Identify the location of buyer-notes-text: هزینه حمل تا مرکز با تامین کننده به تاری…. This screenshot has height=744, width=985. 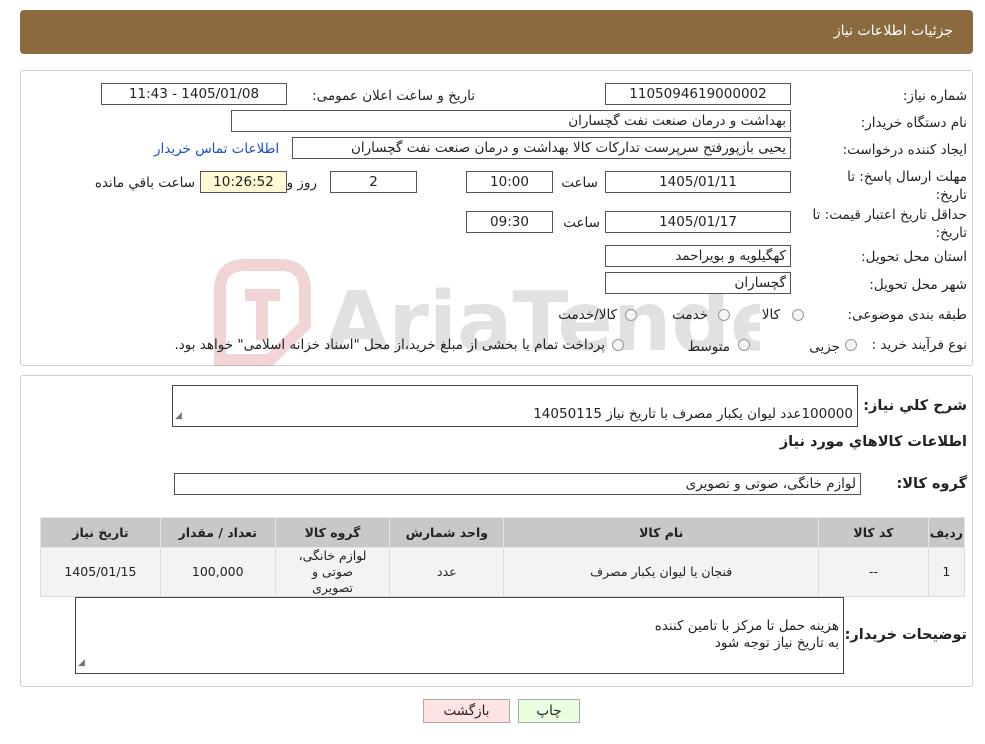
(746, 634).